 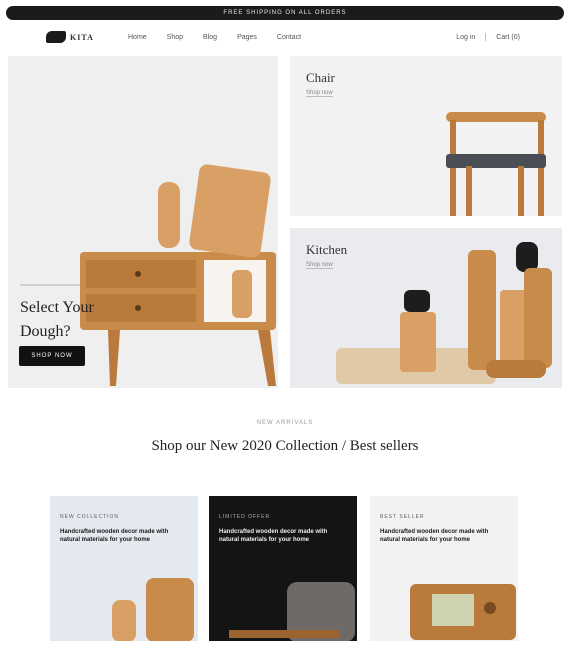 I want to click on header-actions: Log in Cart (0), so click(x=488, y=37).